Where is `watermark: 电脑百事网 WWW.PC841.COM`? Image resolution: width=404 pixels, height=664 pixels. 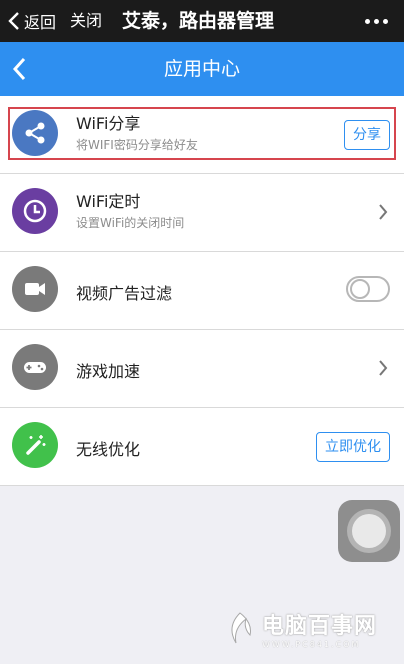
watermark: 电脑百事网 WWW.PC841.COM is located at coordinates (300, 628).